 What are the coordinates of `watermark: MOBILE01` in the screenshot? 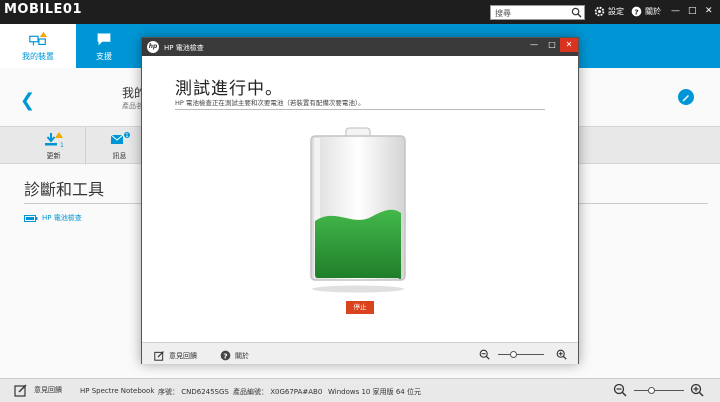 It's located at (43, 9).